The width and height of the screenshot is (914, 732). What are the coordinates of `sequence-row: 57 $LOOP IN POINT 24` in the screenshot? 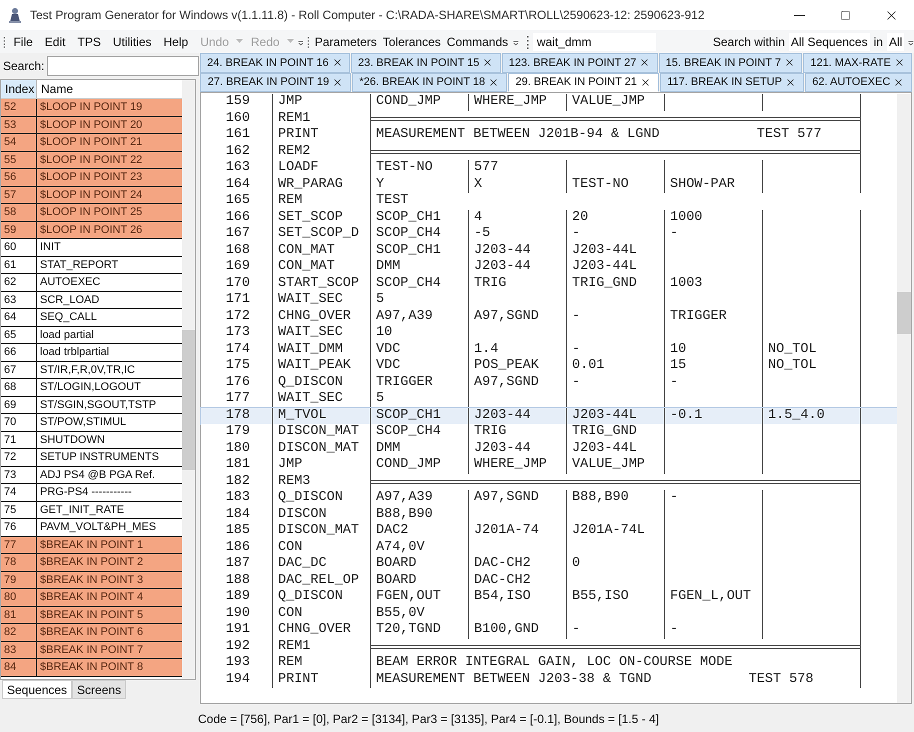 It's located at (91, 195).